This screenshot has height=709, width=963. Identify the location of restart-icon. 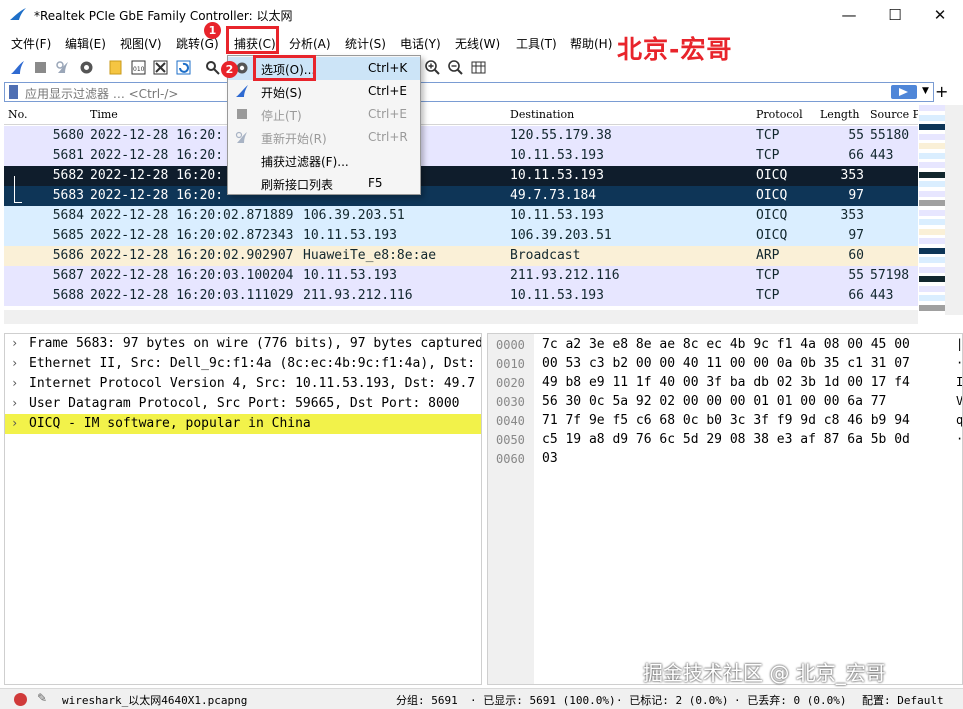
(63, 67).